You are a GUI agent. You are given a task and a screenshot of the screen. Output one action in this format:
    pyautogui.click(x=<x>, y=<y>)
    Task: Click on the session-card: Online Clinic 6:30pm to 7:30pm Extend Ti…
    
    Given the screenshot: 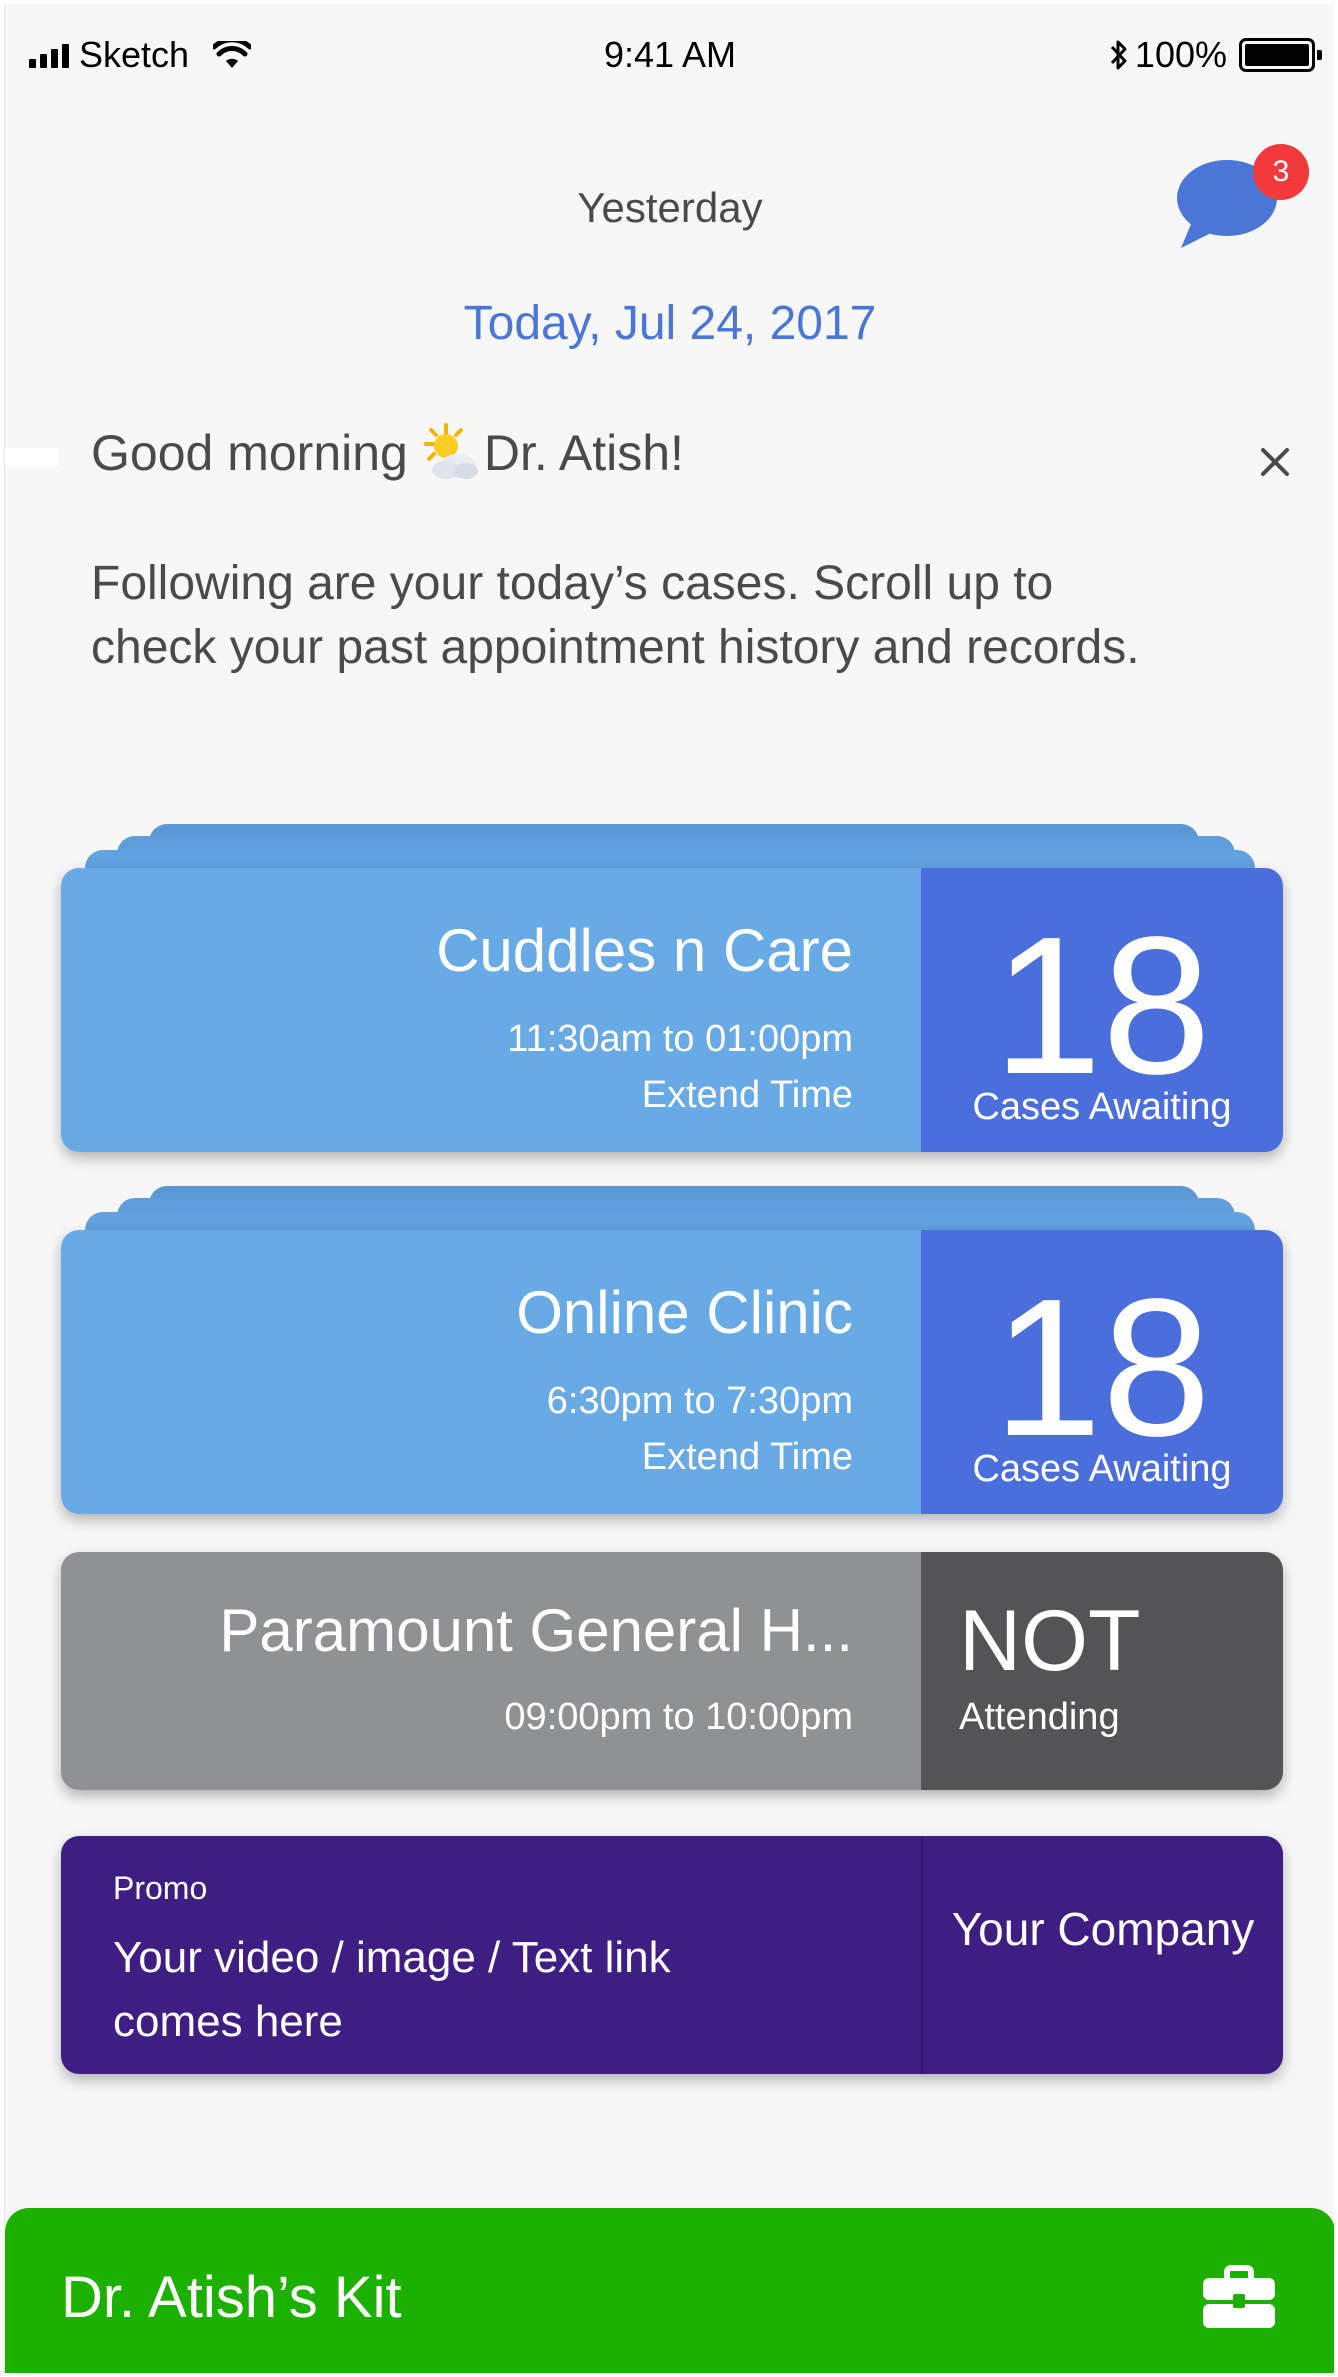 What is the action you would take?
    pyautogui.click(x=672, y=1372)
    